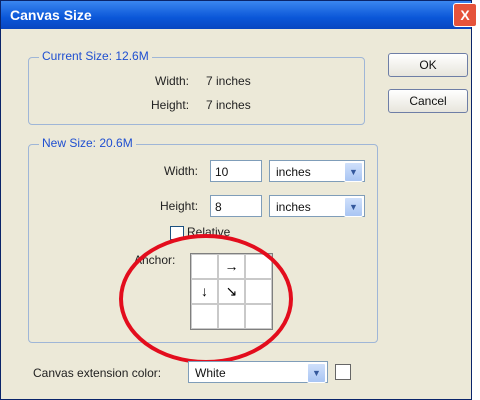 This screenshot has width=480, height=400. I want to click on extension-color-value: White, so click(210, 373).